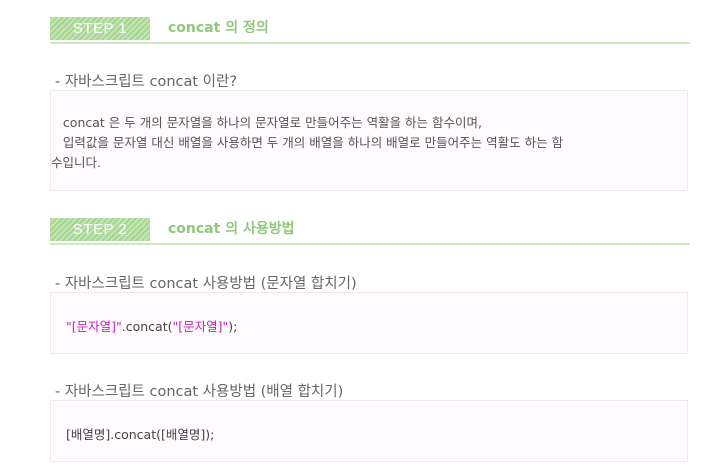 The image size is (710, 473). What do you see at coordinates (233, 326) in the screenshot?
I see `code-end: );` at bounding box center [233, 326].